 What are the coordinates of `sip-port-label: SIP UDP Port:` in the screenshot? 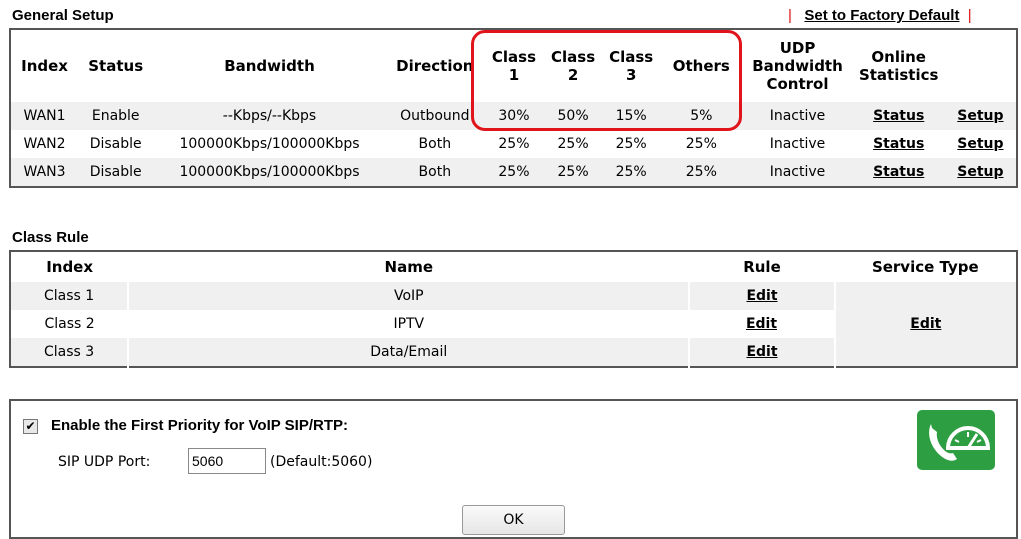 It's located at (104, 462).